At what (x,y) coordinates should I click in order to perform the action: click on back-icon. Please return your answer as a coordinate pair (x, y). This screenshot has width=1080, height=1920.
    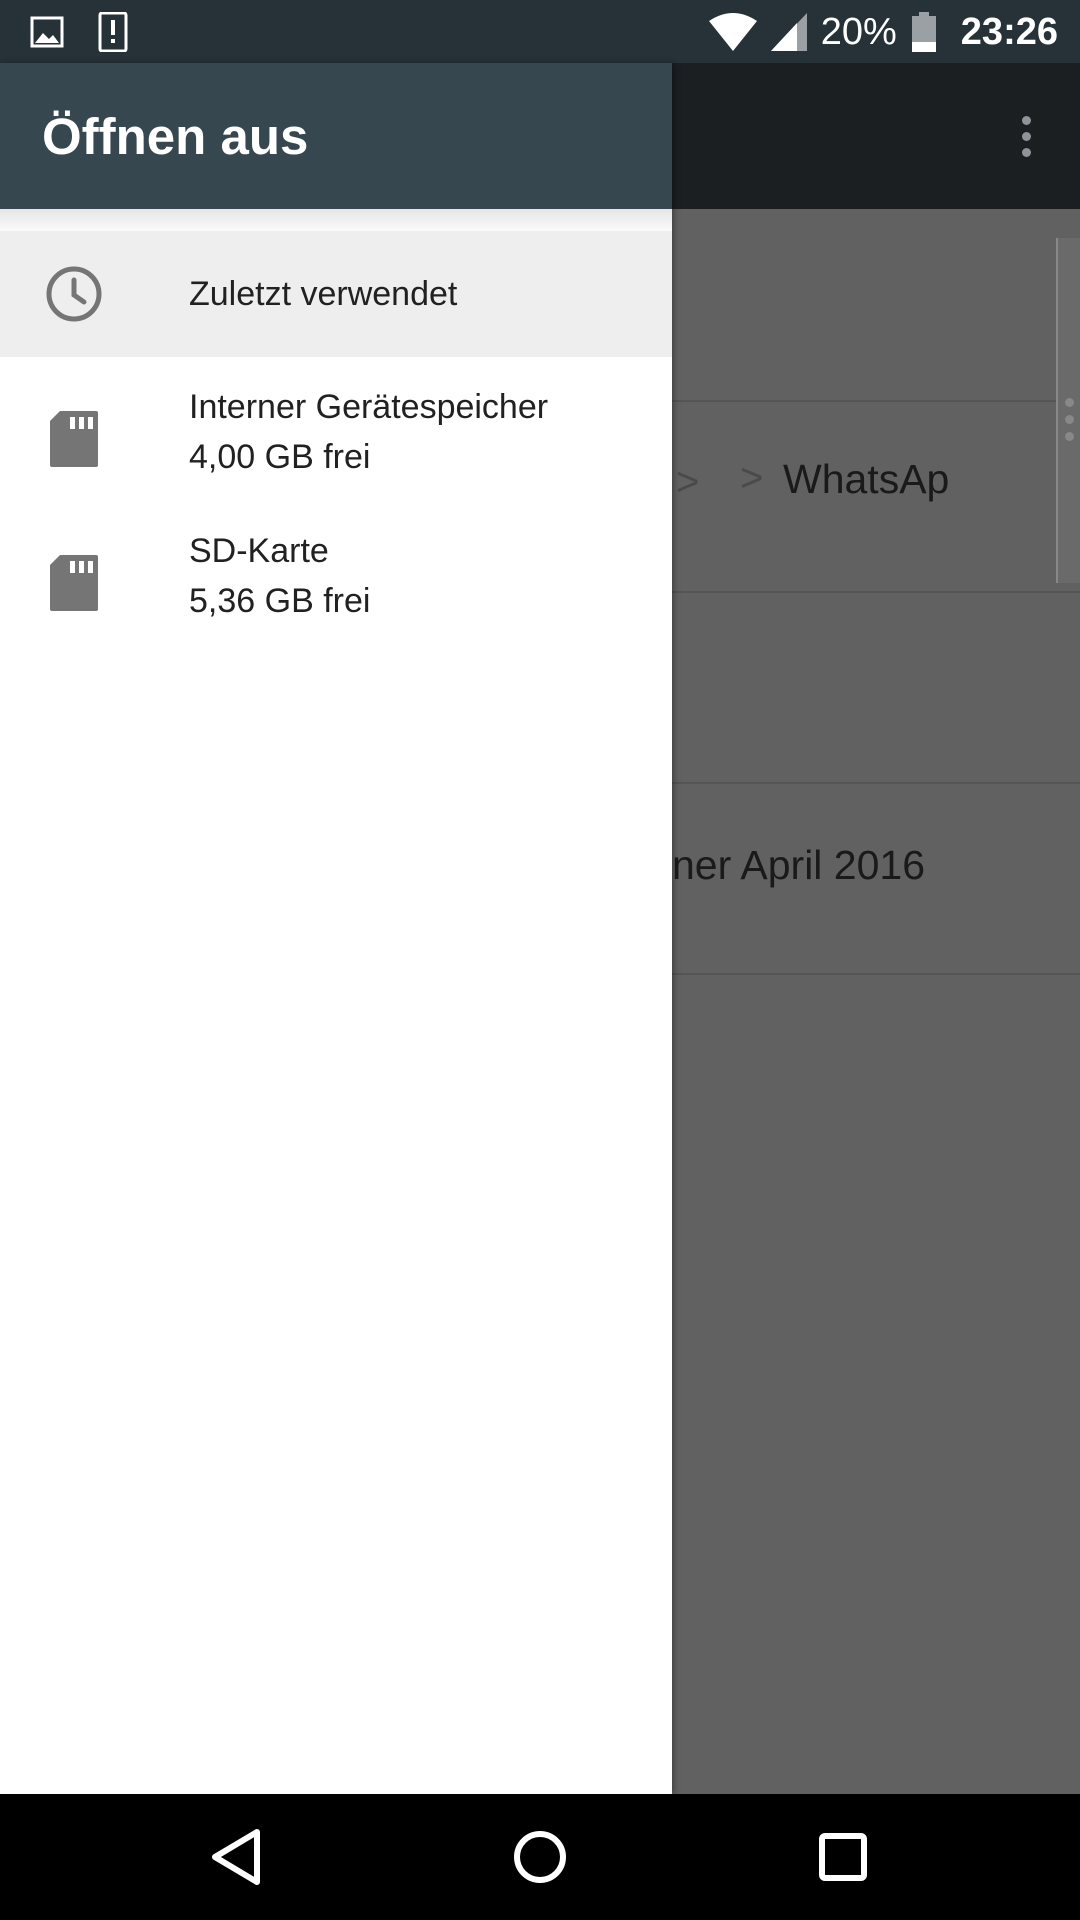
    Looking at the image, I should click on (237, 1857).